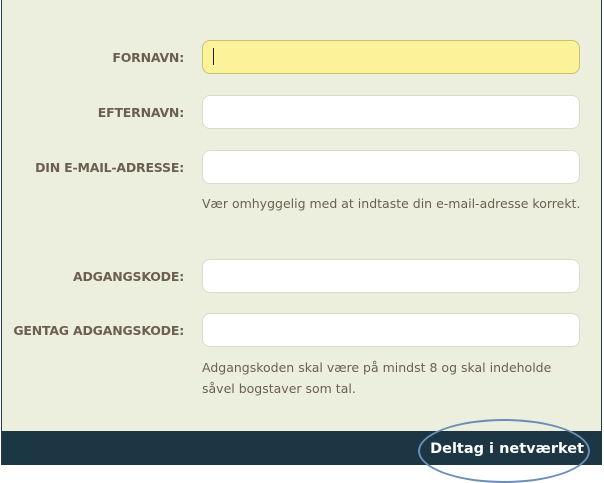 This screenshot has width=604, height=483. Describe the element at coordinates (148, 57) in the screenshot. I see `first-name-label: FORNAVN:` at that location.